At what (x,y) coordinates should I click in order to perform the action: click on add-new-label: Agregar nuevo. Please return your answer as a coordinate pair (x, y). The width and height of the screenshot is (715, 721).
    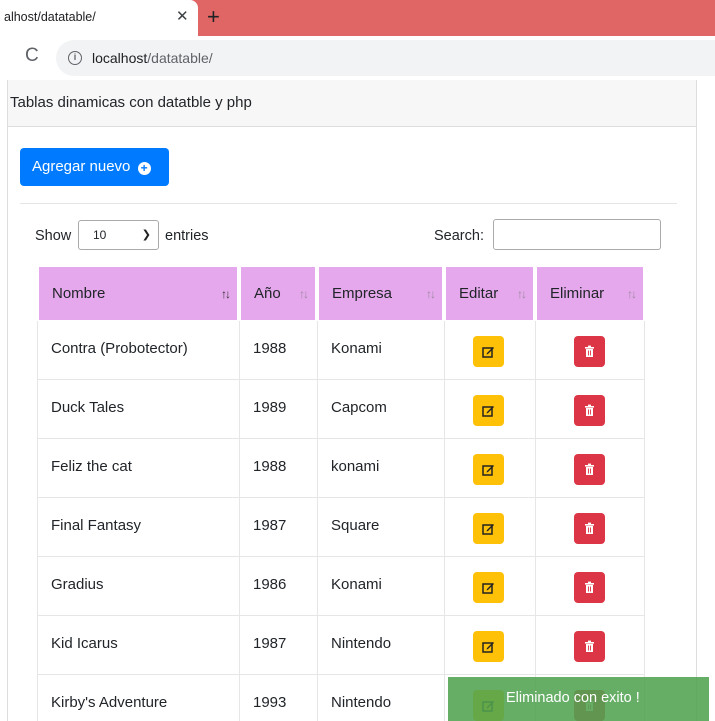
    Looking at the image, I should click on (81, 166).